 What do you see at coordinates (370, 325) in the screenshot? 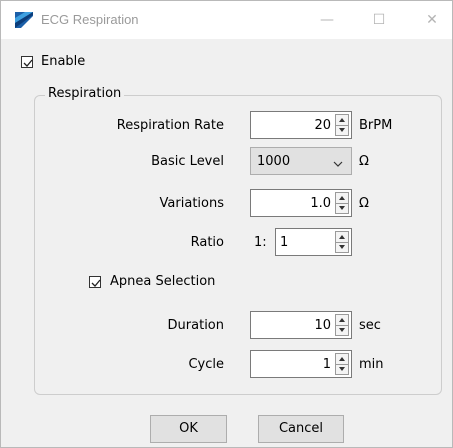
I see `duration-unit: sec` at bounding box center [370, 325].